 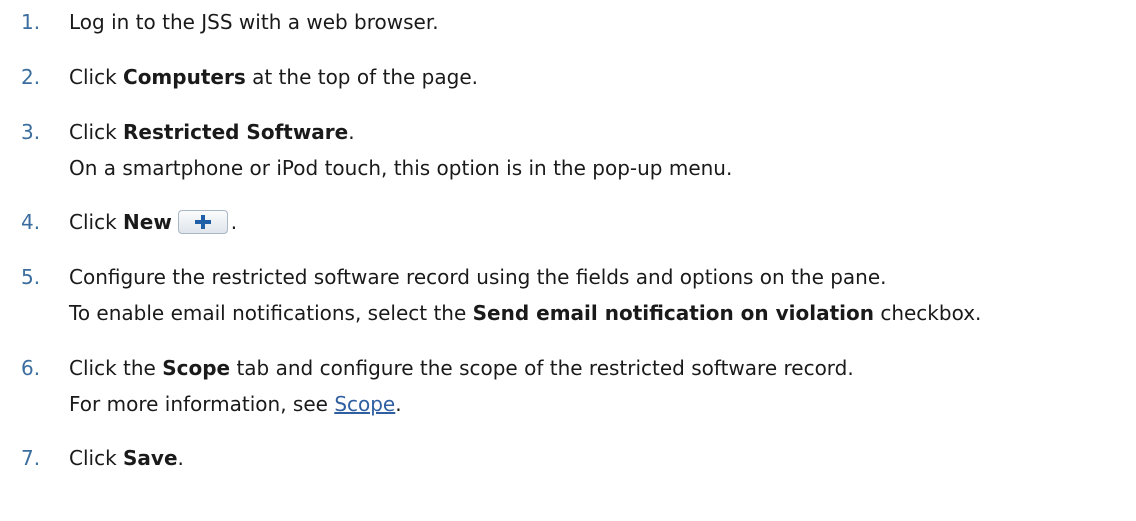 What do you see at coordinates (273, 77) in the screenshot?
I see `step-text: Click Computers at the top of the page.` at bounding box center [273, 77].